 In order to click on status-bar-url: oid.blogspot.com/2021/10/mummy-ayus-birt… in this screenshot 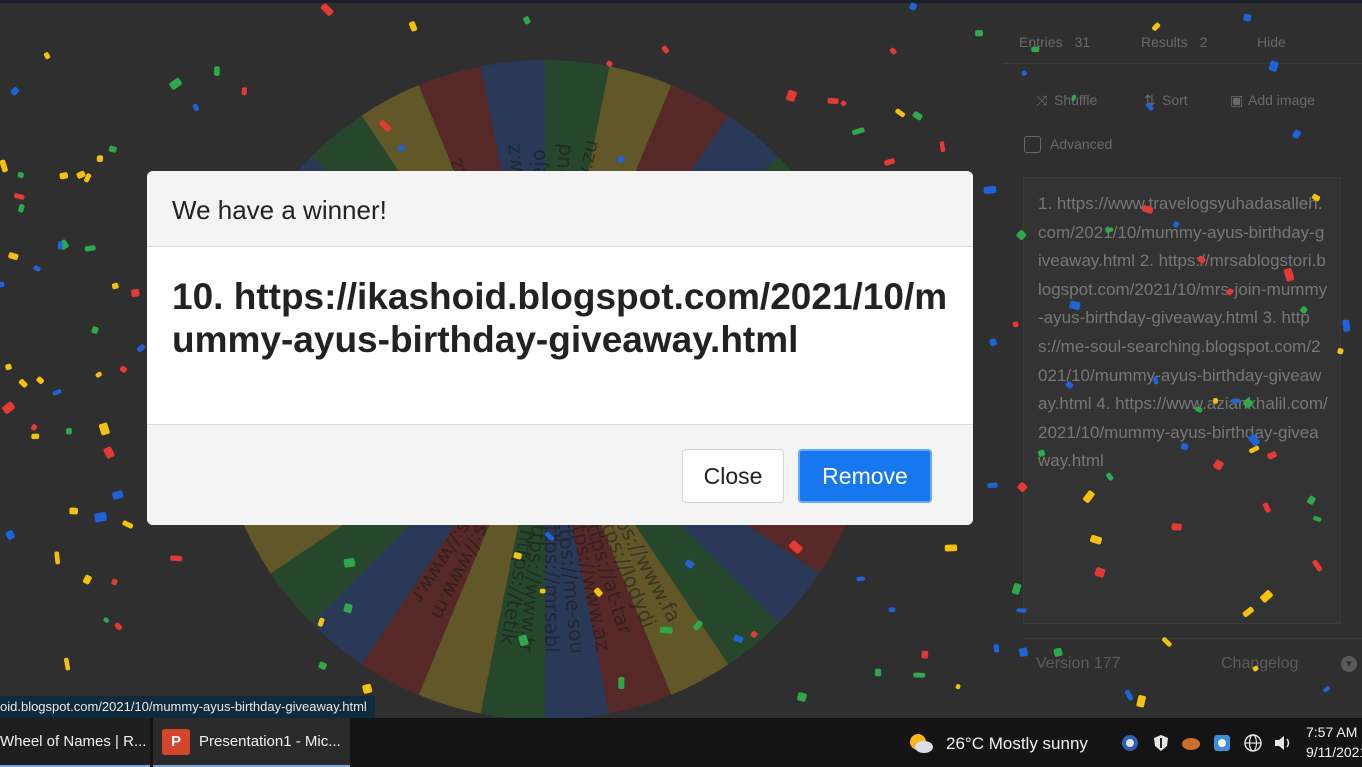, I will do `click(187, 707)`.